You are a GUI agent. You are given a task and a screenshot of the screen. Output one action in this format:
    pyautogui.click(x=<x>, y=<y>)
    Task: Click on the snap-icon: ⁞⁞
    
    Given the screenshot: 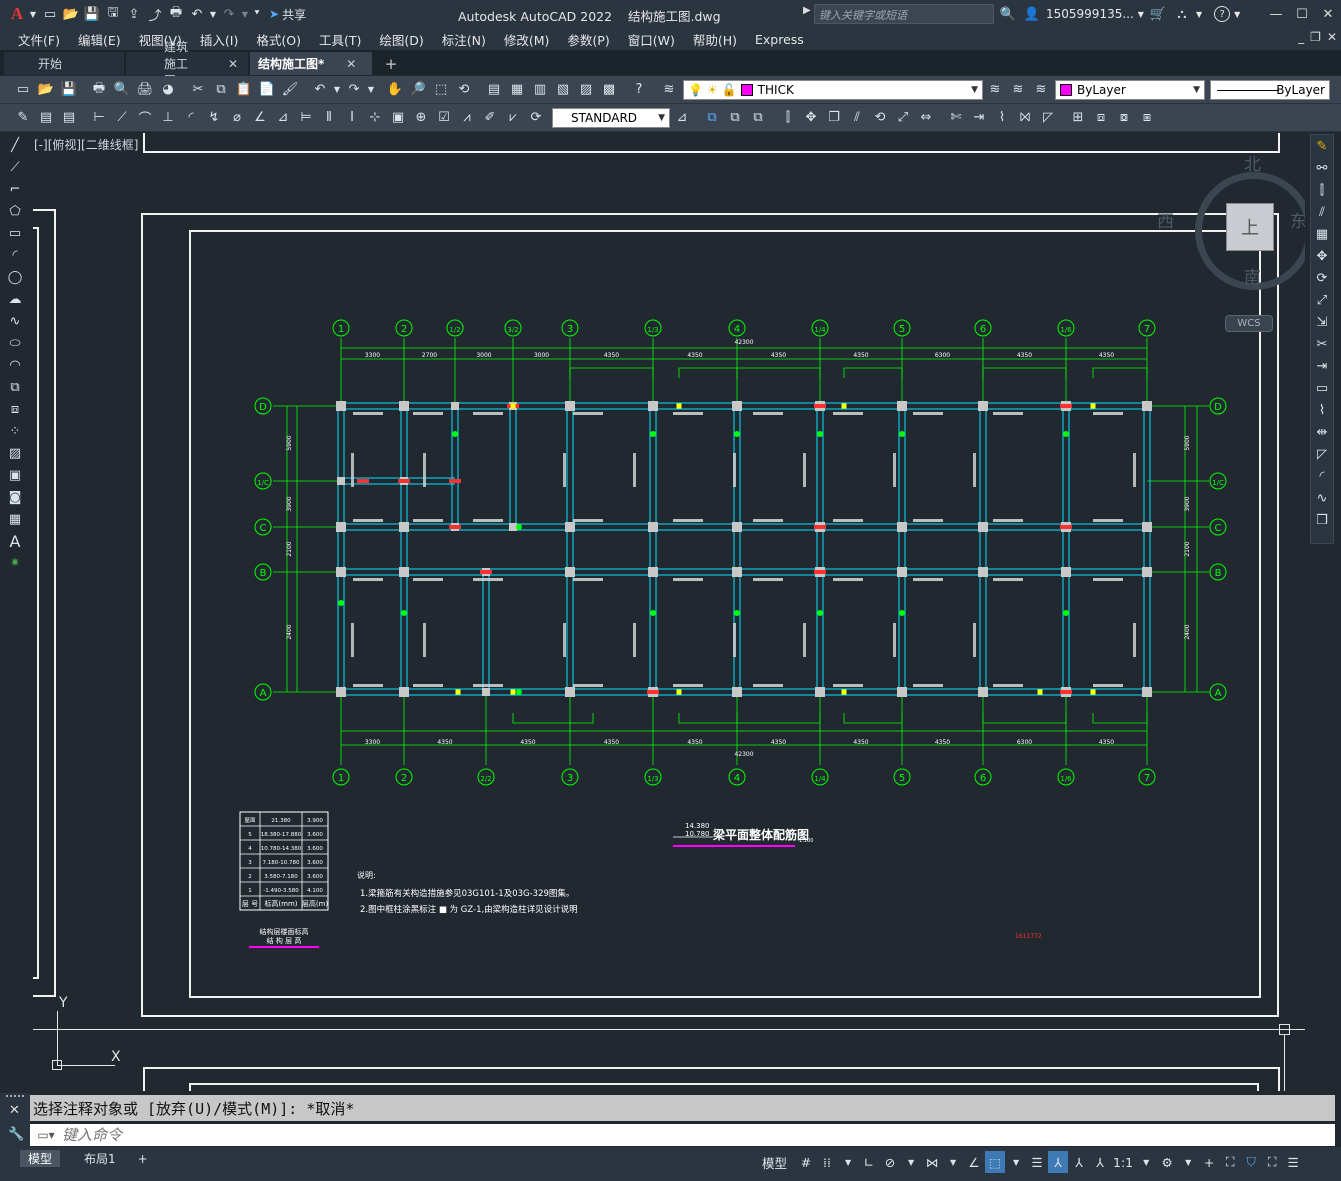 What is the action you would take?
    pyautogui.click(x=827, y=1162)
    